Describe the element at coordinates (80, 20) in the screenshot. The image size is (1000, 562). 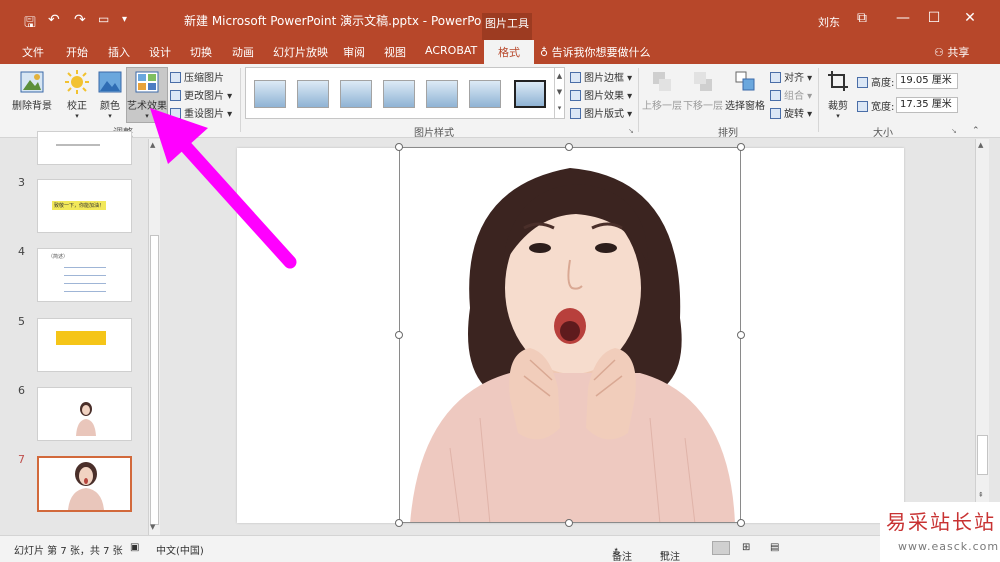
I see `redo-icon: ↷` at that location.